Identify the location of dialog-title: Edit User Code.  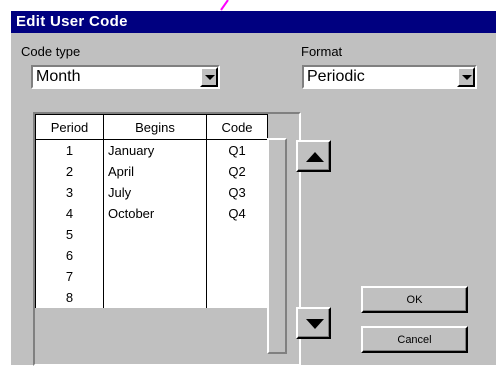
(253, 22).